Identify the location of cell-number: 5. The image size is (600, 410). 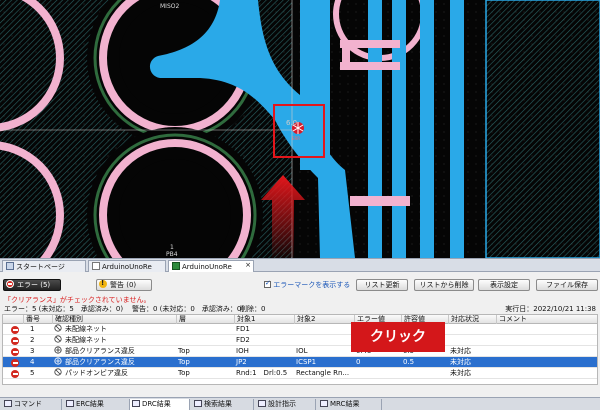
(32, 373).